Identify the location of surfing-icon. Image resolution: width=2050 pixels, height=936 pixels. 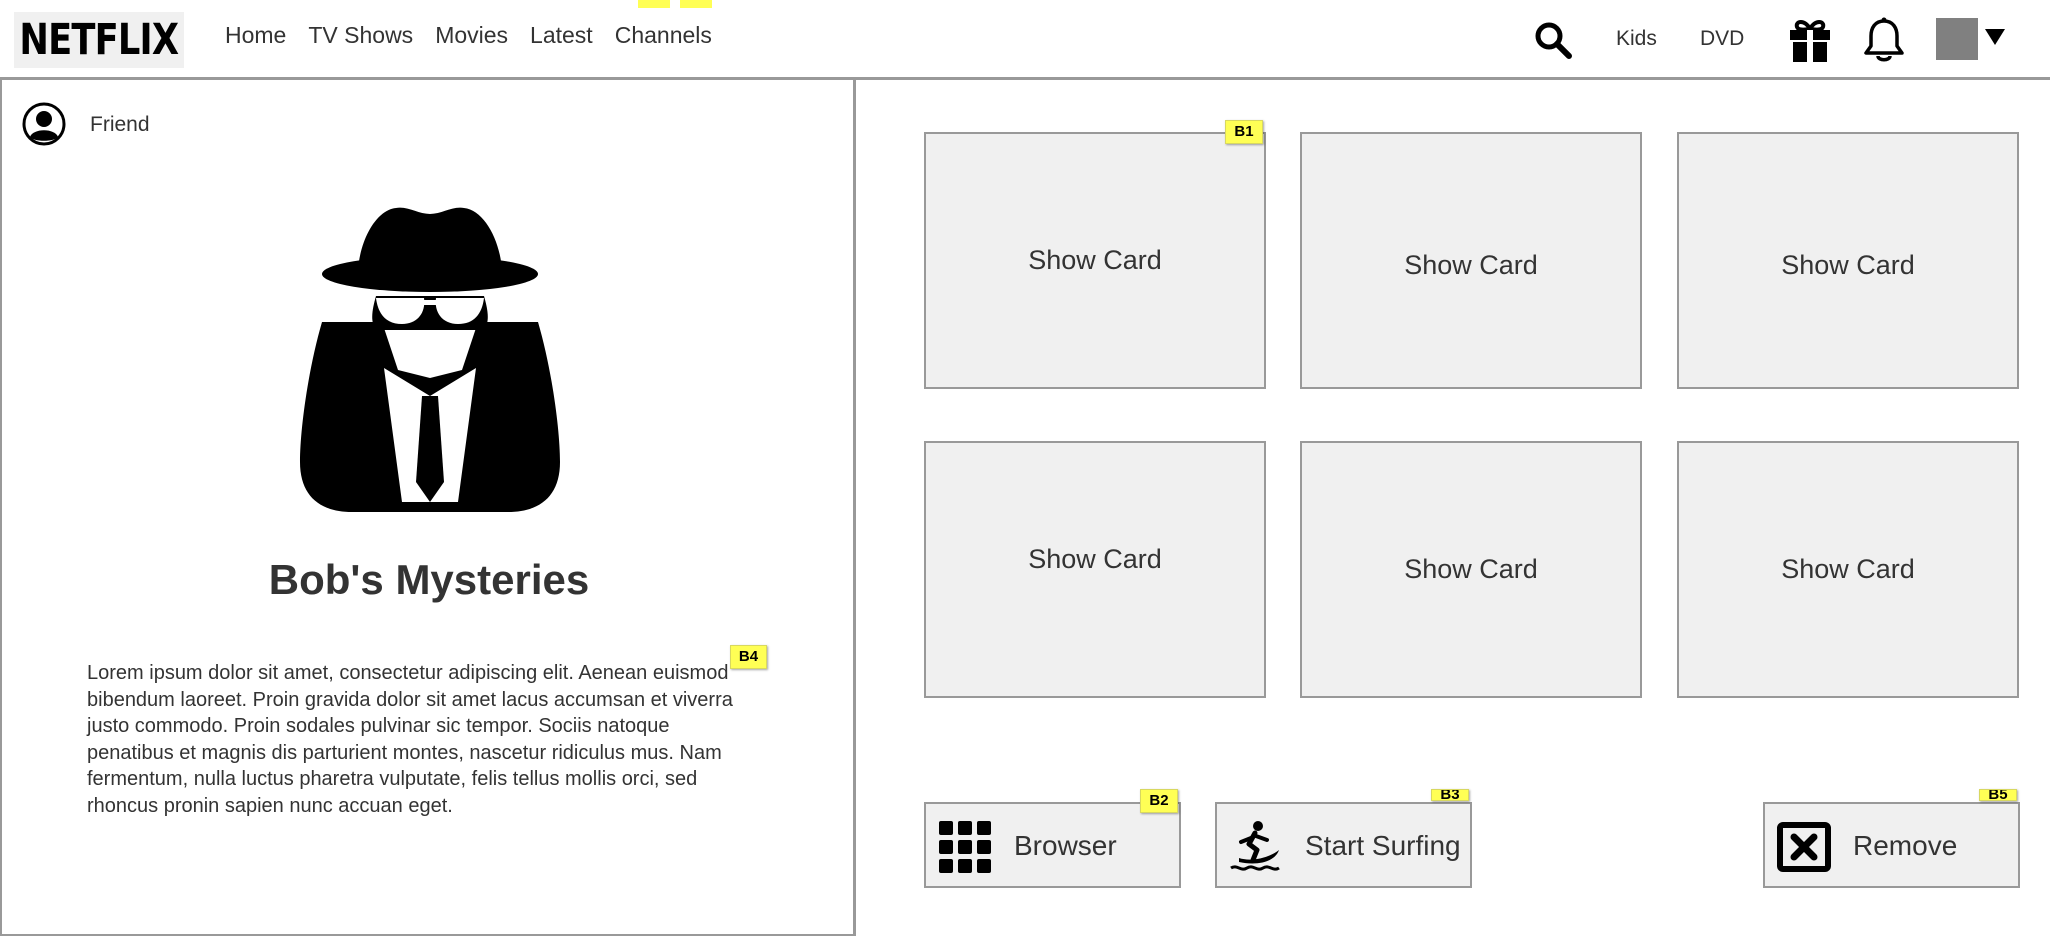
(1255, 846).